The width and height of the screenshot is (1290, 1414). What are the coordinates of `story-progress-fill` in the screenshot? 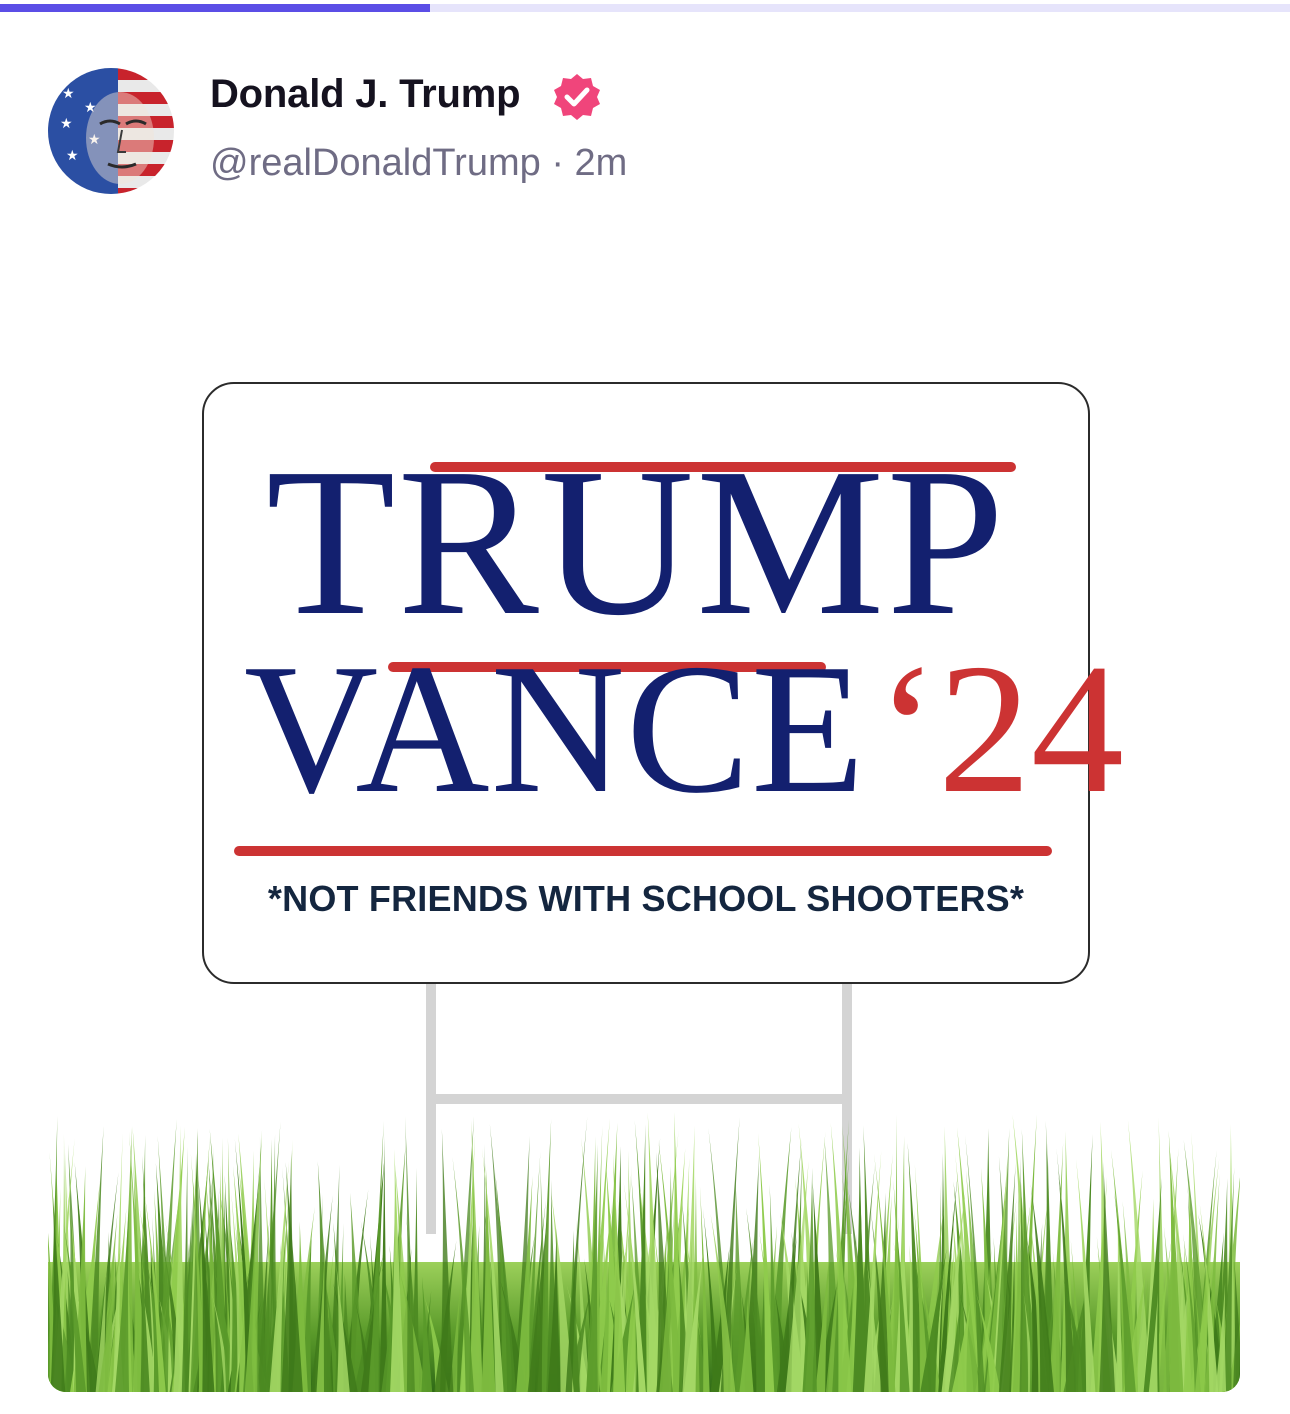 It's located at (215, 8).